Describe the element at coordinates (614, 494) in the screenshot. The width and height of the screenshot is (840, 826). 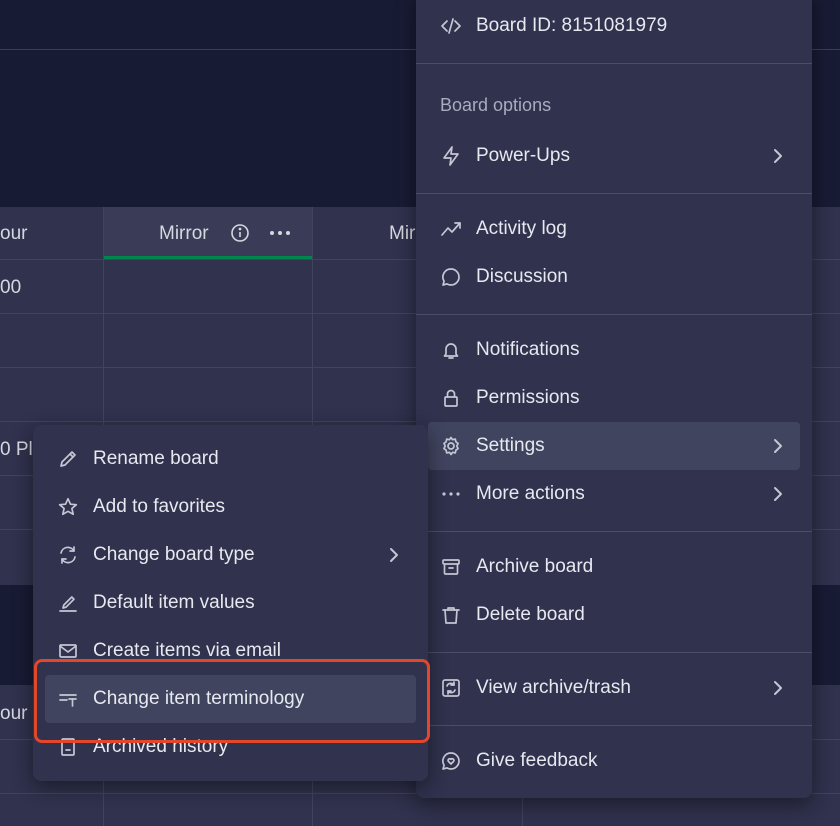
I see `menu-item-more-actions: More actions` at that location.